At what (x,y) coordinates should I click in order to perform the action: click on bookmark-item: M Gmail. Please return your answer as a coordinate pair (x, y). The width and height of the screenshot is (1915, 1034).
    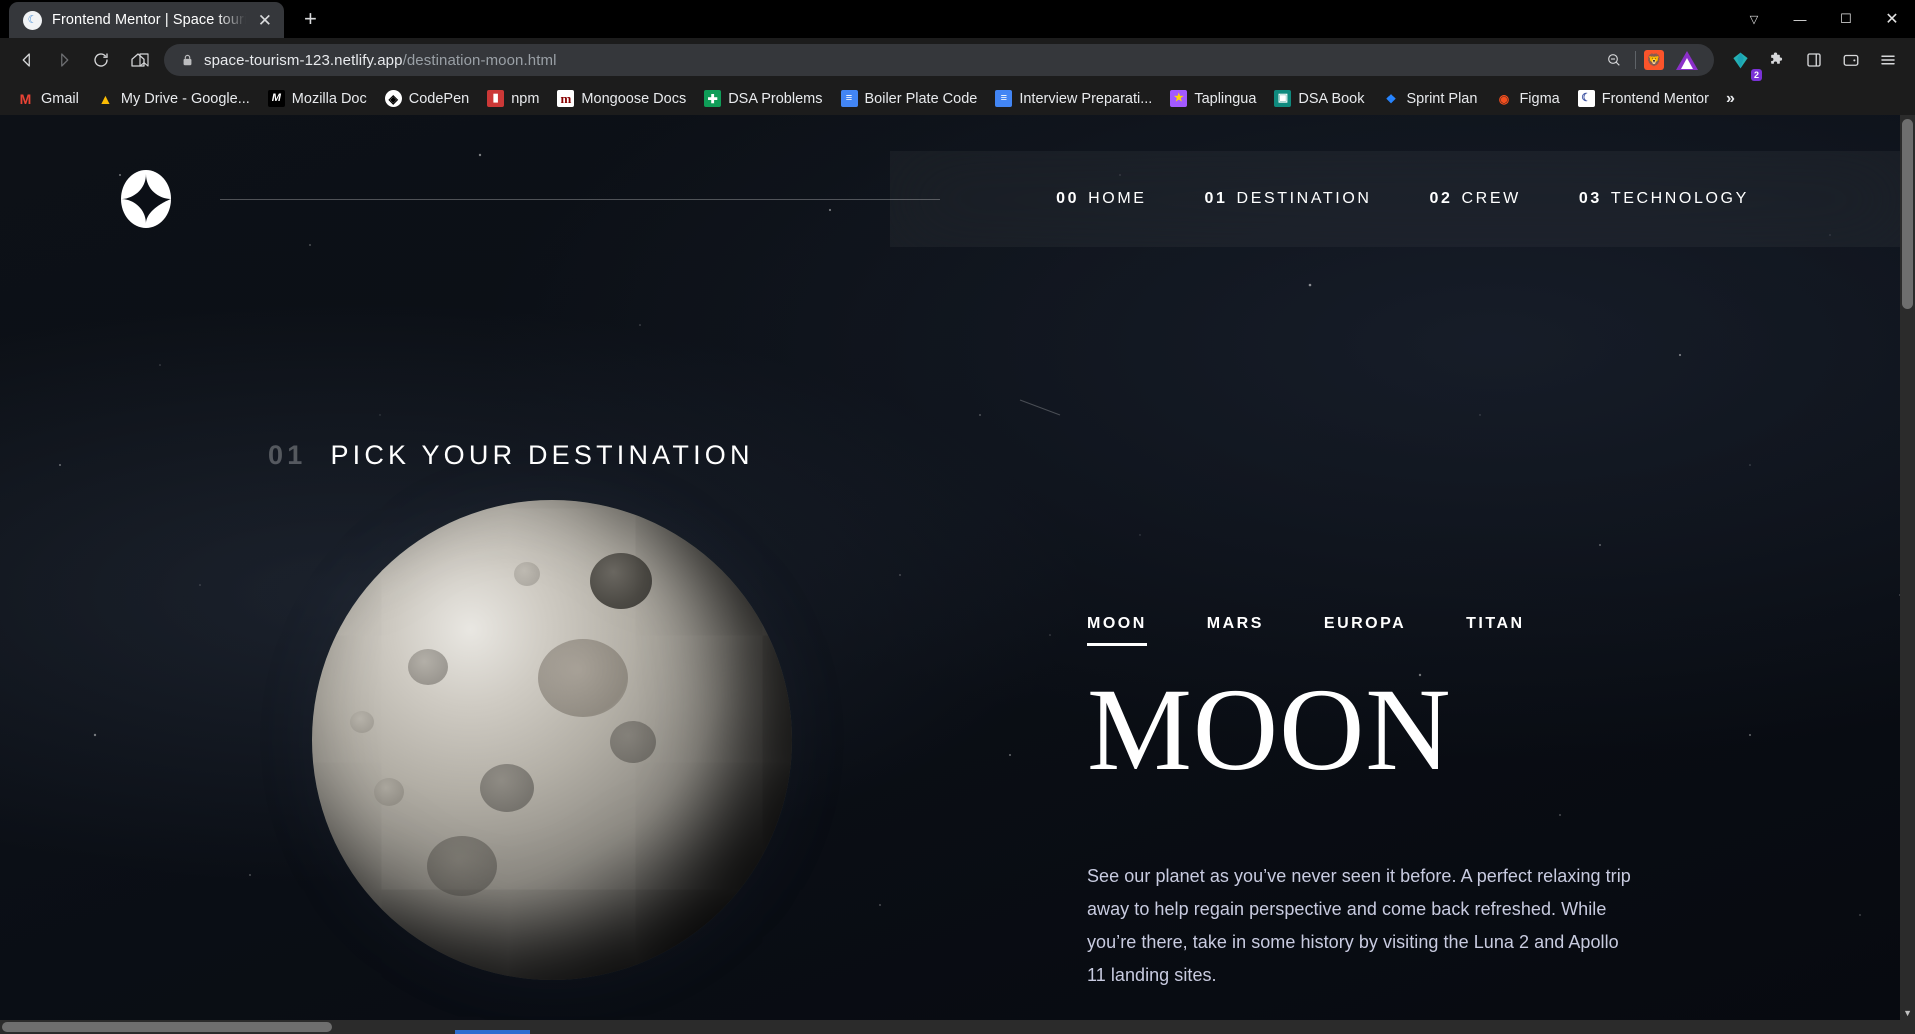
    Looking at the image, I should click on (48, 98).